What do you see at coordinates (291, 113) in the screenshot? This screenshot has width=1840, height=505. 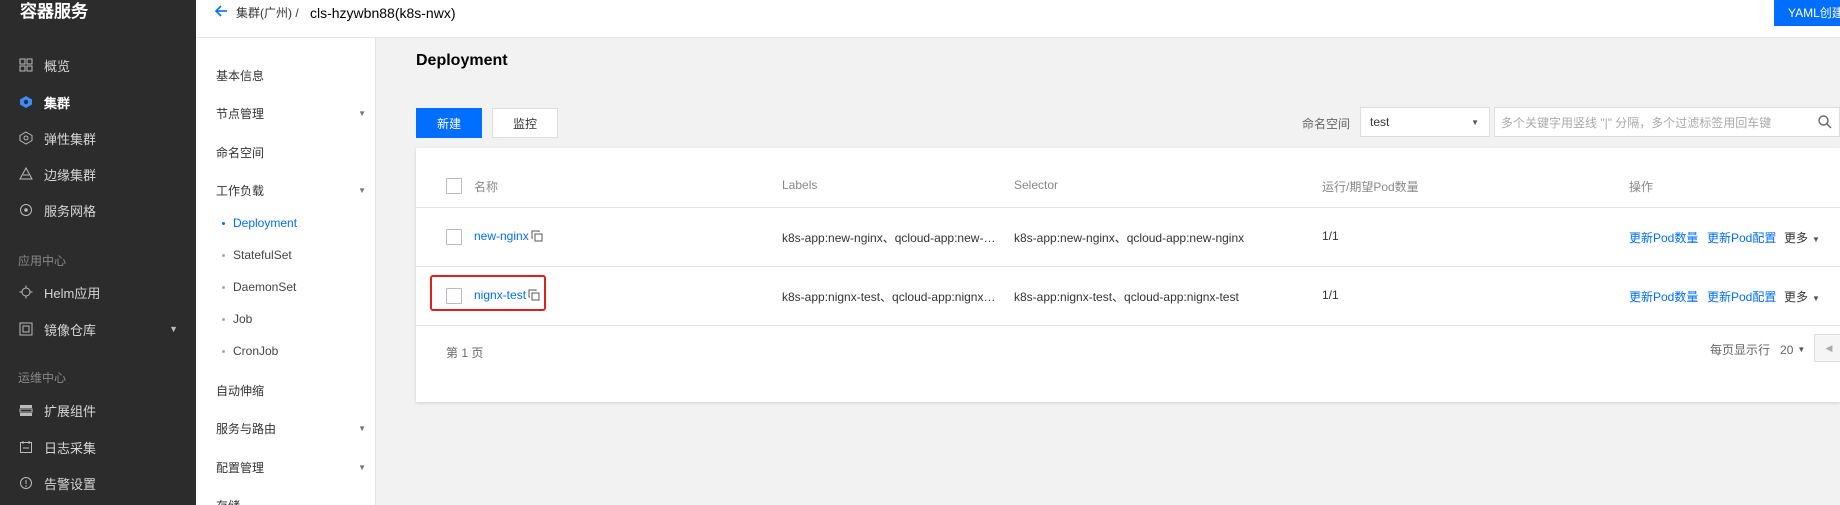 I see `submenu-node-management: 节点管理 ▼` at bounding box center [291, 113].